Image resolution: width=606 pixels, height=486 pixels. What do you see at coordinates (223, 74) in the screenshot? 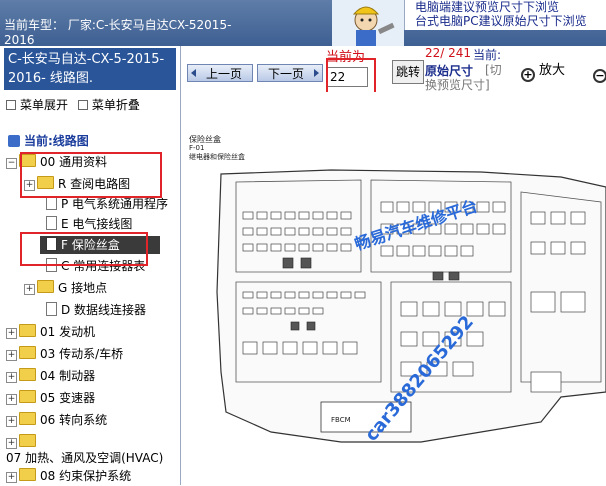
I see `prev-page-label: 上一页` at bounding box center [223, 74].